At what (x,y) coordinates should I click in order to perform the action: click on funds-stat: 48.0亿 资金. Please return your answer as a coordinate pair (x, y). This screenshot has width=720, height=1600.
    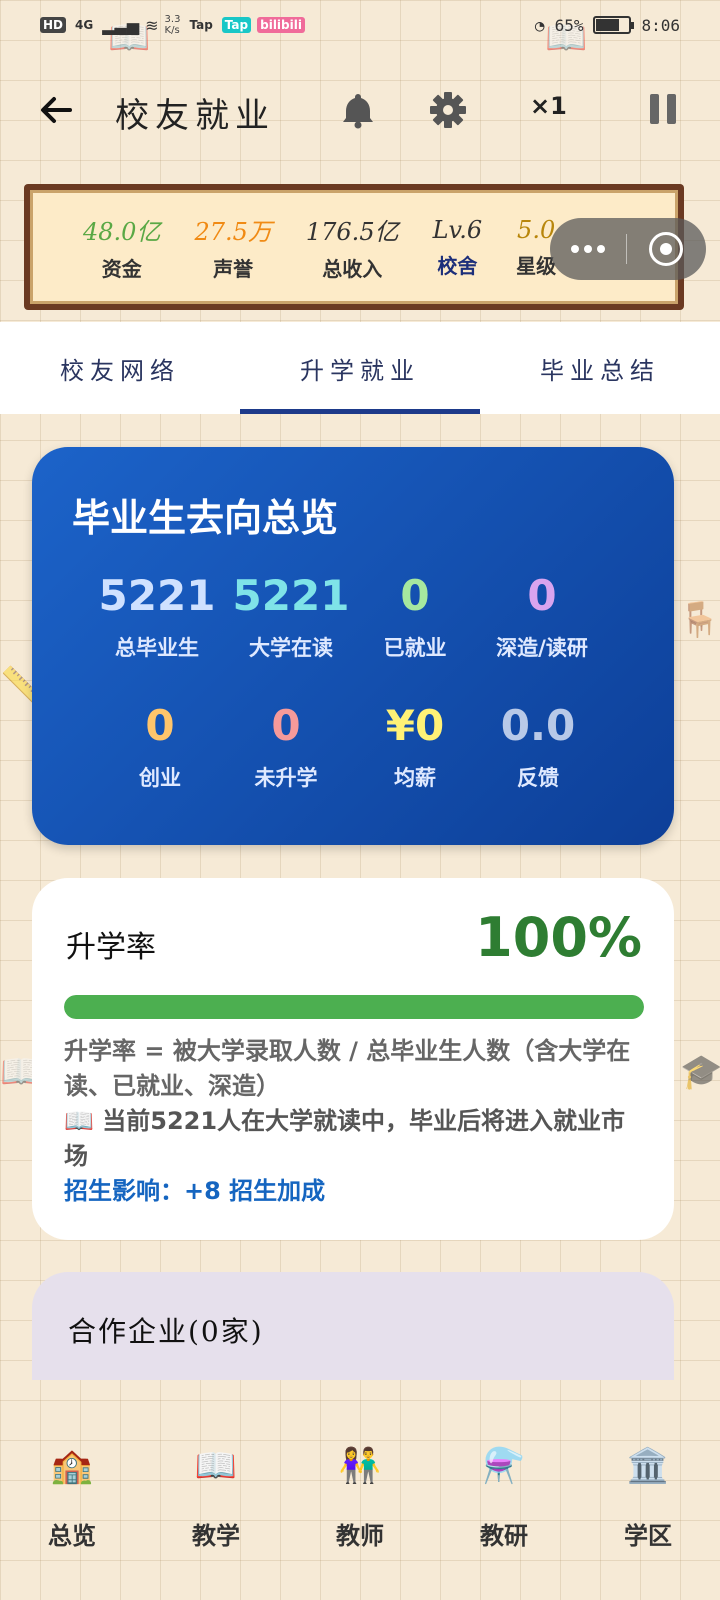
    Looking at the image, I should click on (121, 247).